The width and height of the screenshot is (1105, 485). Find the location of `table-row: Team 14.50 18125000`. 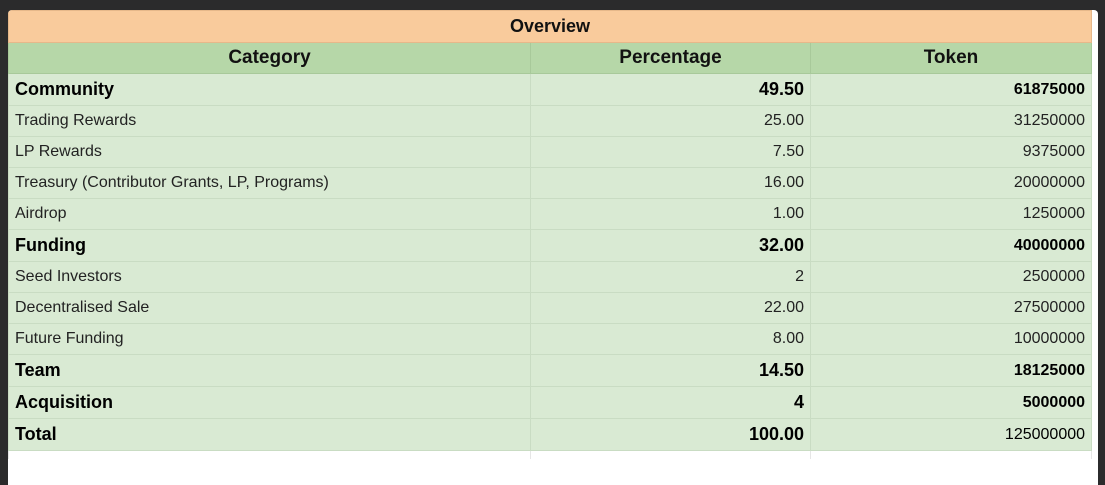

table-row: Team 14.50 18125000 is located at coordinates (550, 370).